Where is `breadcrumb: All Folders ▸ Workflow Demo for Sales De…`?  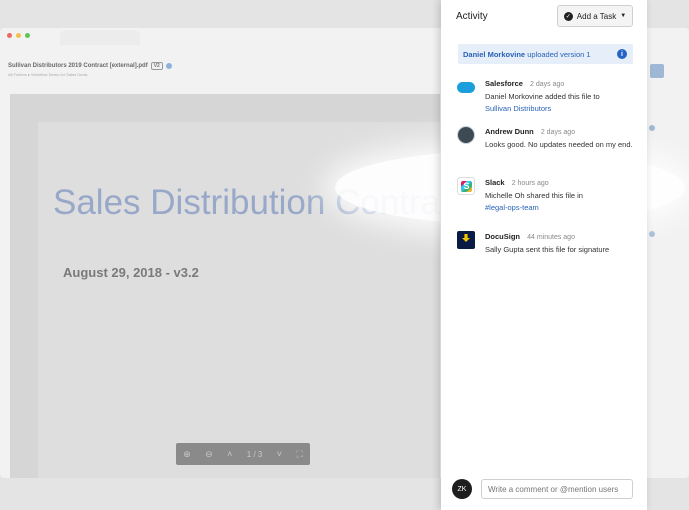 breadcrumb: All Folders ▸ Workflow Demo for Sales De… is located at coordinates (223, 74).